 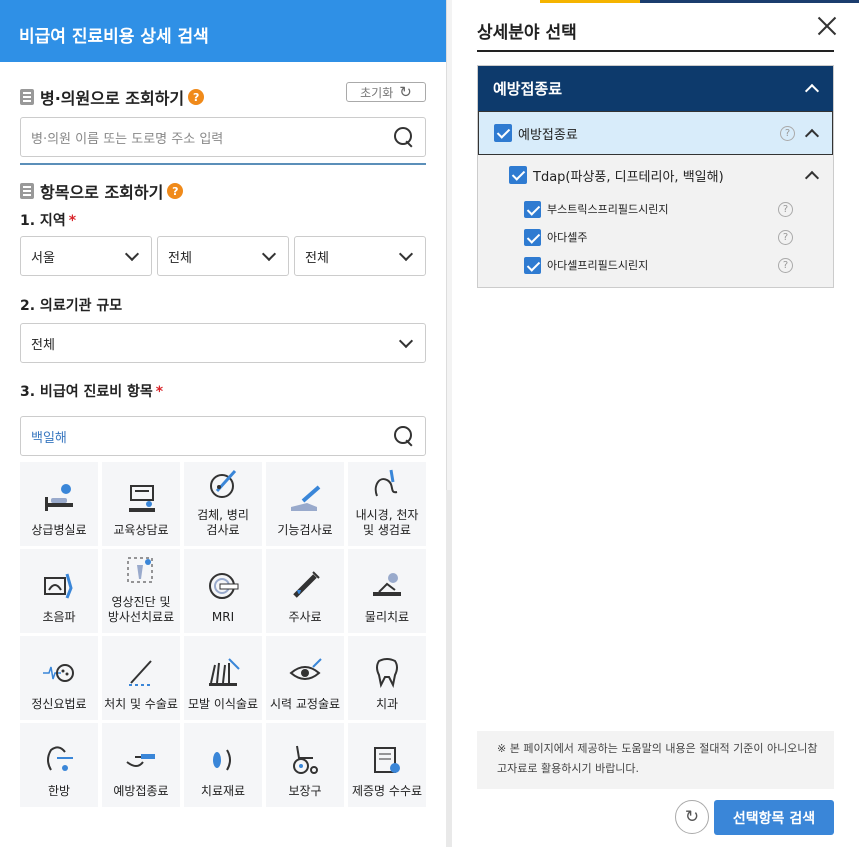 I want to click on category-tile: 처치 및 수술료, so click(x=141, y=678).